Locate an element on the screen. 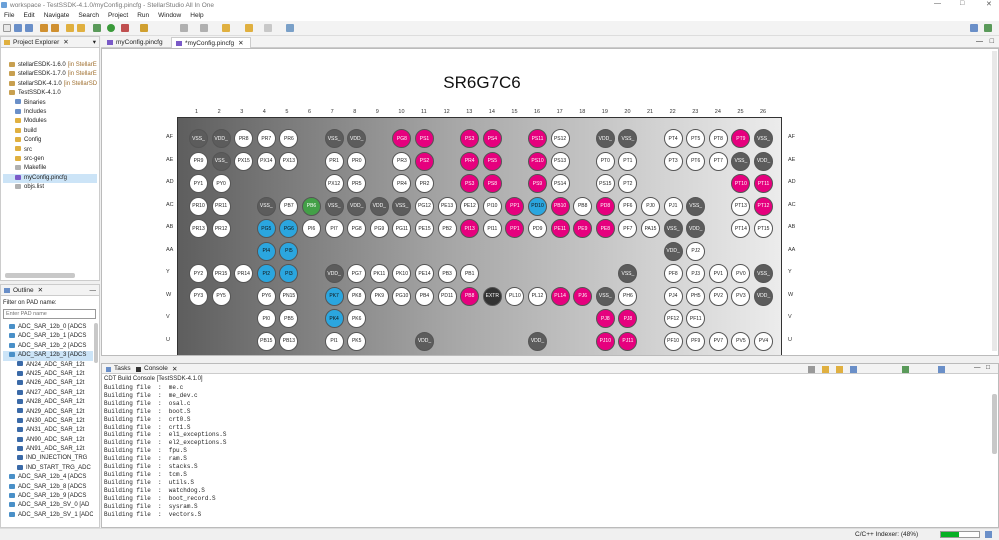 The image size is (999, 540). pin-af-17: PS12 is located at coordinates (560, 138).